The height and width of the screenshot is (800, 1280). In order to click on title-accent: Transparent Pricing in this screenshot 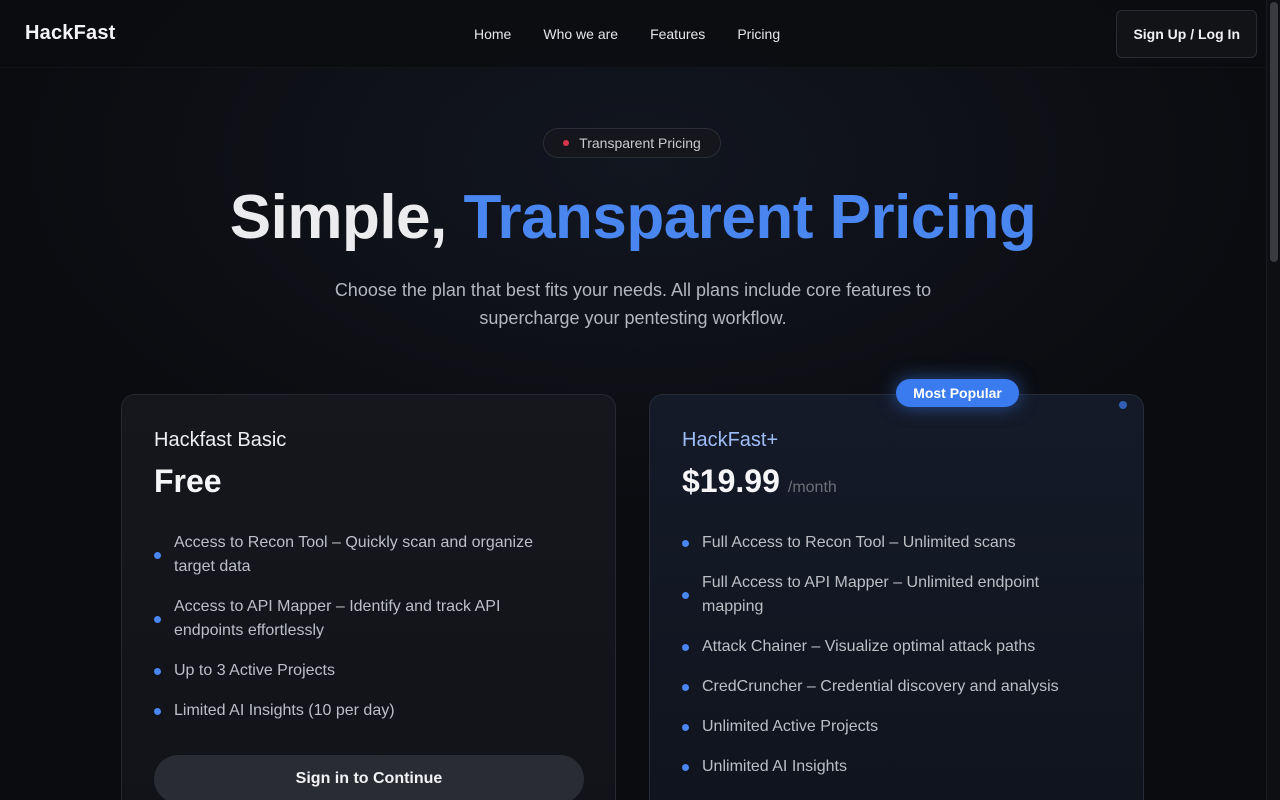, I will do `click(750, 217)`.